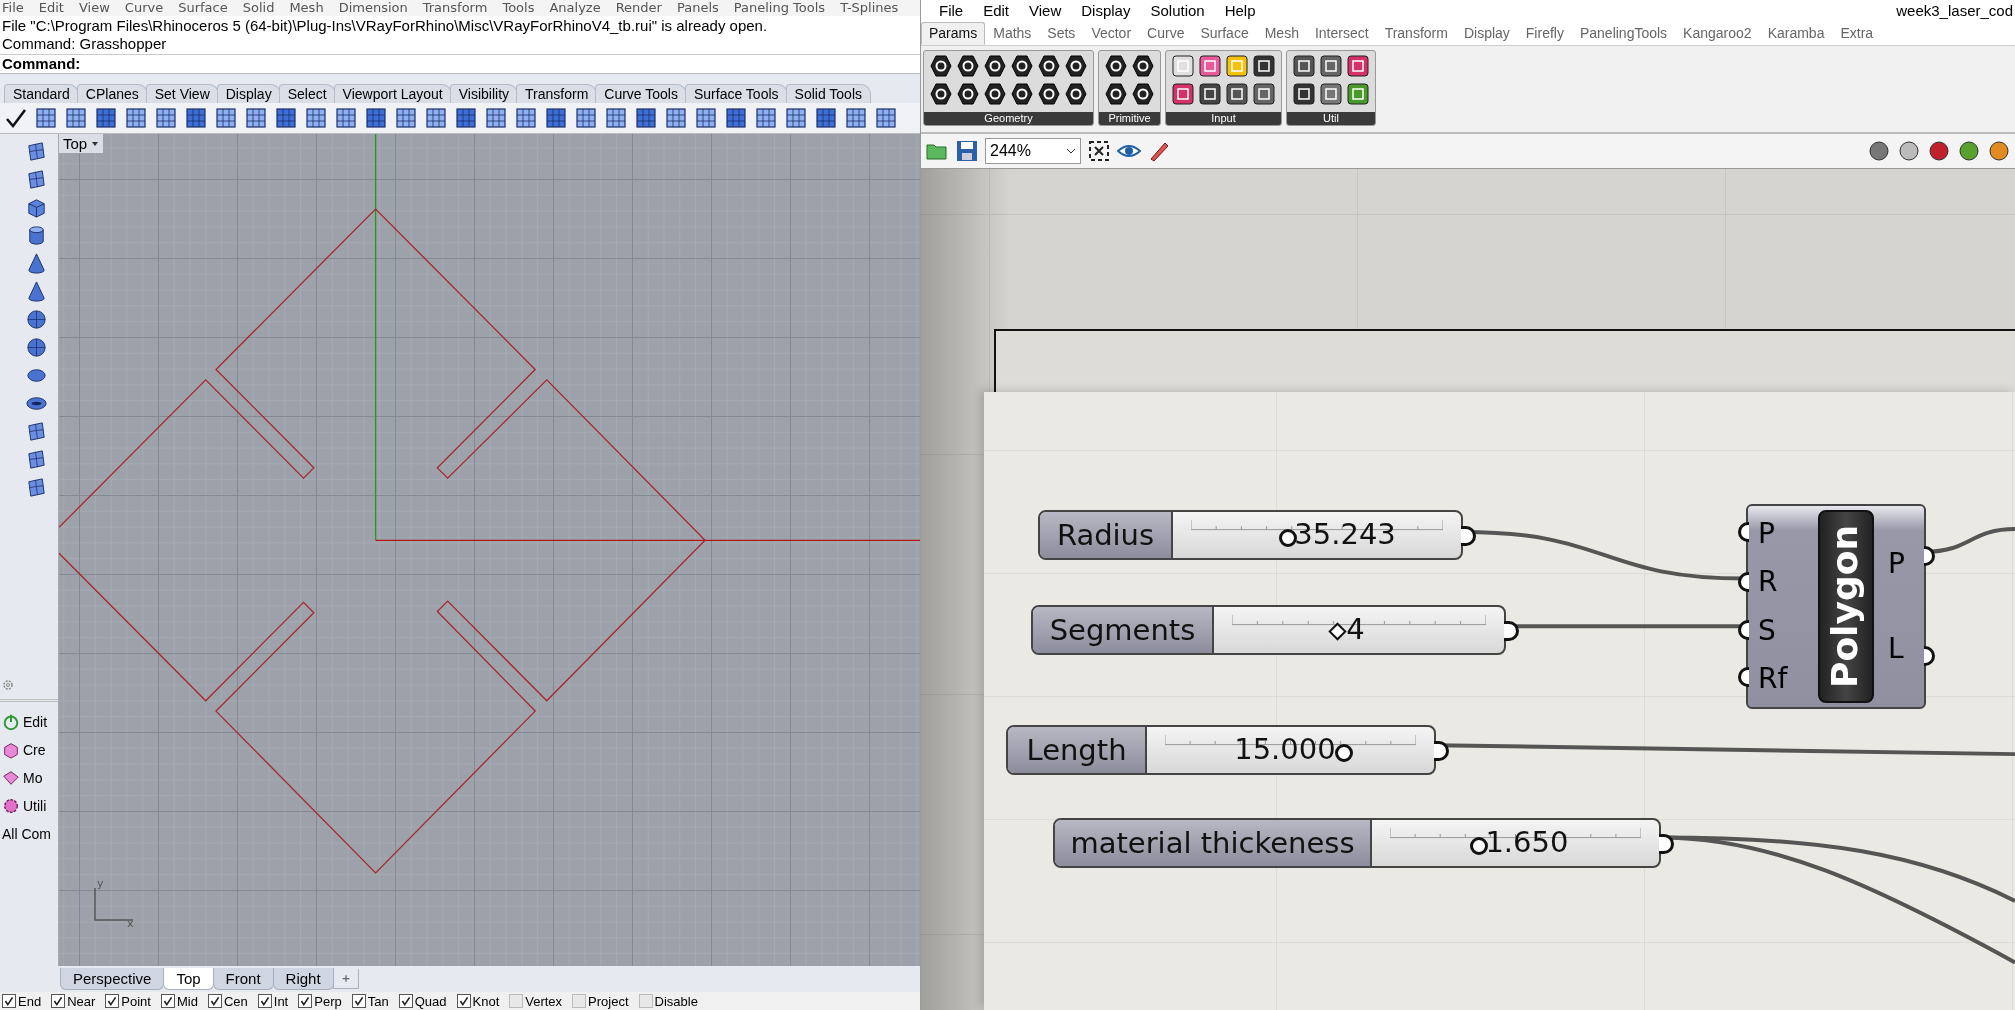 The width and height of the screenshot is (2015, 1010). What do you see at coordinates (307, 93) in the screenshot?
I see `toolbar-tab: Select` at bounding box center [307, 93].